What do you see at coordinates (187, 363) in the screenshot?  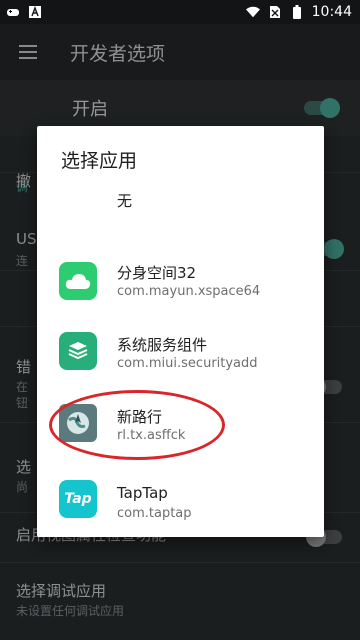 I see `app-package: com.miui.securityadd` at bounding box center [187, 363].